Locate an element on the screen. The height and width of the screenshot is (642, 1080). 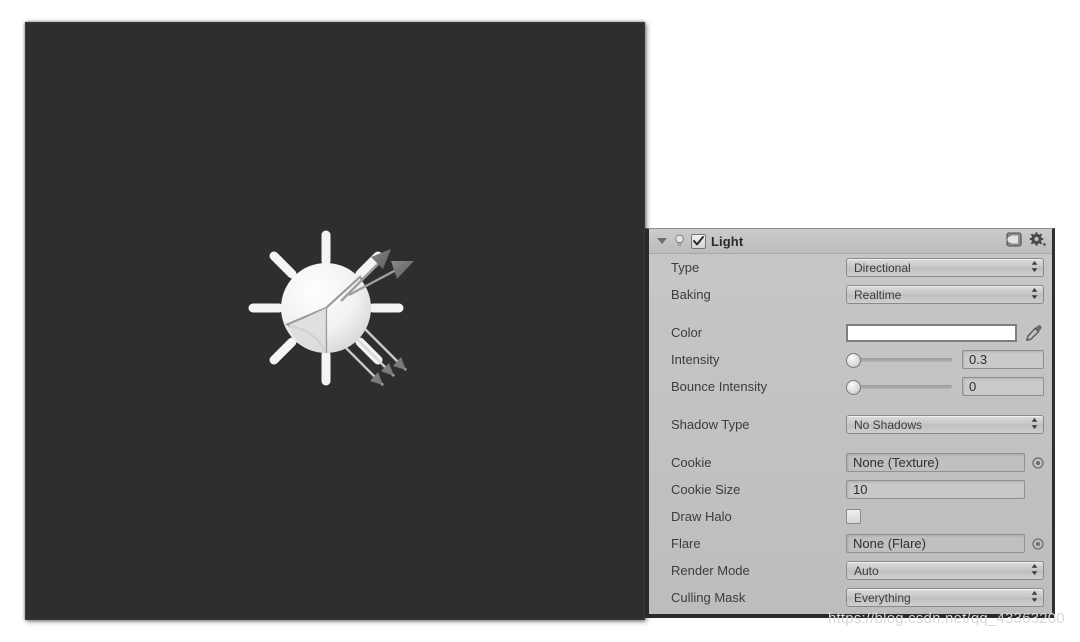
directional-light-gizmo is located at coordinates (341, 323).